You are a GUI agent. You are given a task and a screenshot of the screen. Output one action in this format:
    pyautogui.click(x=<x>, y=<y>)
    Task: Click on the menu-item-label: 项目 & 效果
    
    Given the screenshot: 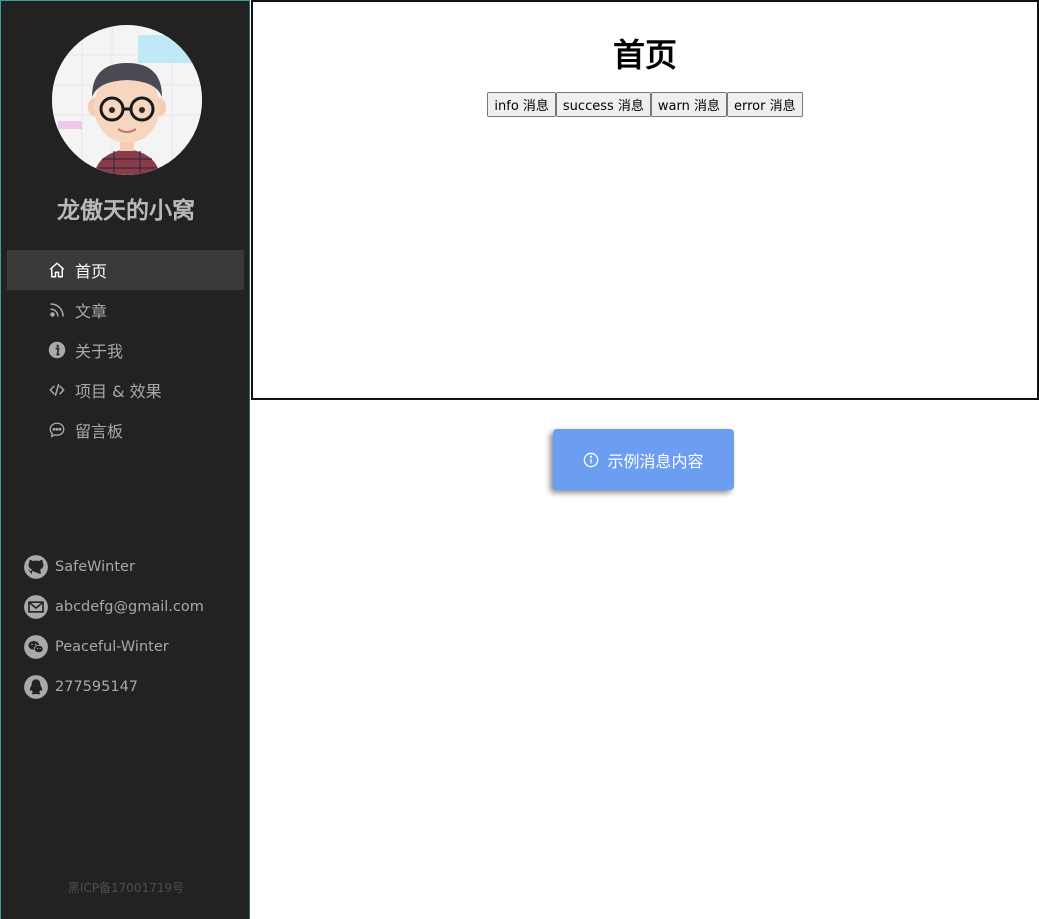 What is the action you would take?
    pyautogui.click(x=118, y=391)
    